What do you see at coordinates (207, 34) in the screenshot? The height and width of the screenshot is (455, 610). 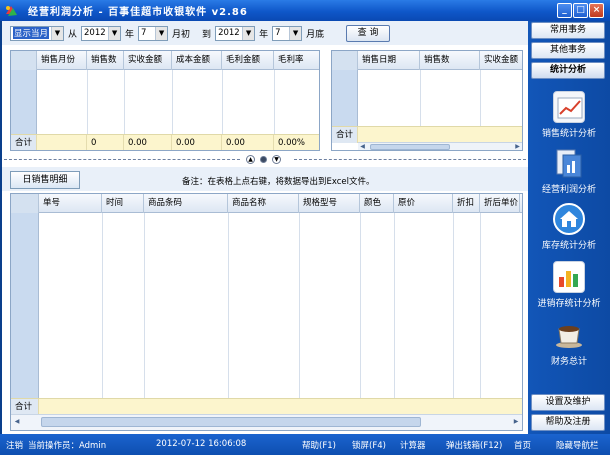 I see `to-label: 到` at bounding box center [207, 34].